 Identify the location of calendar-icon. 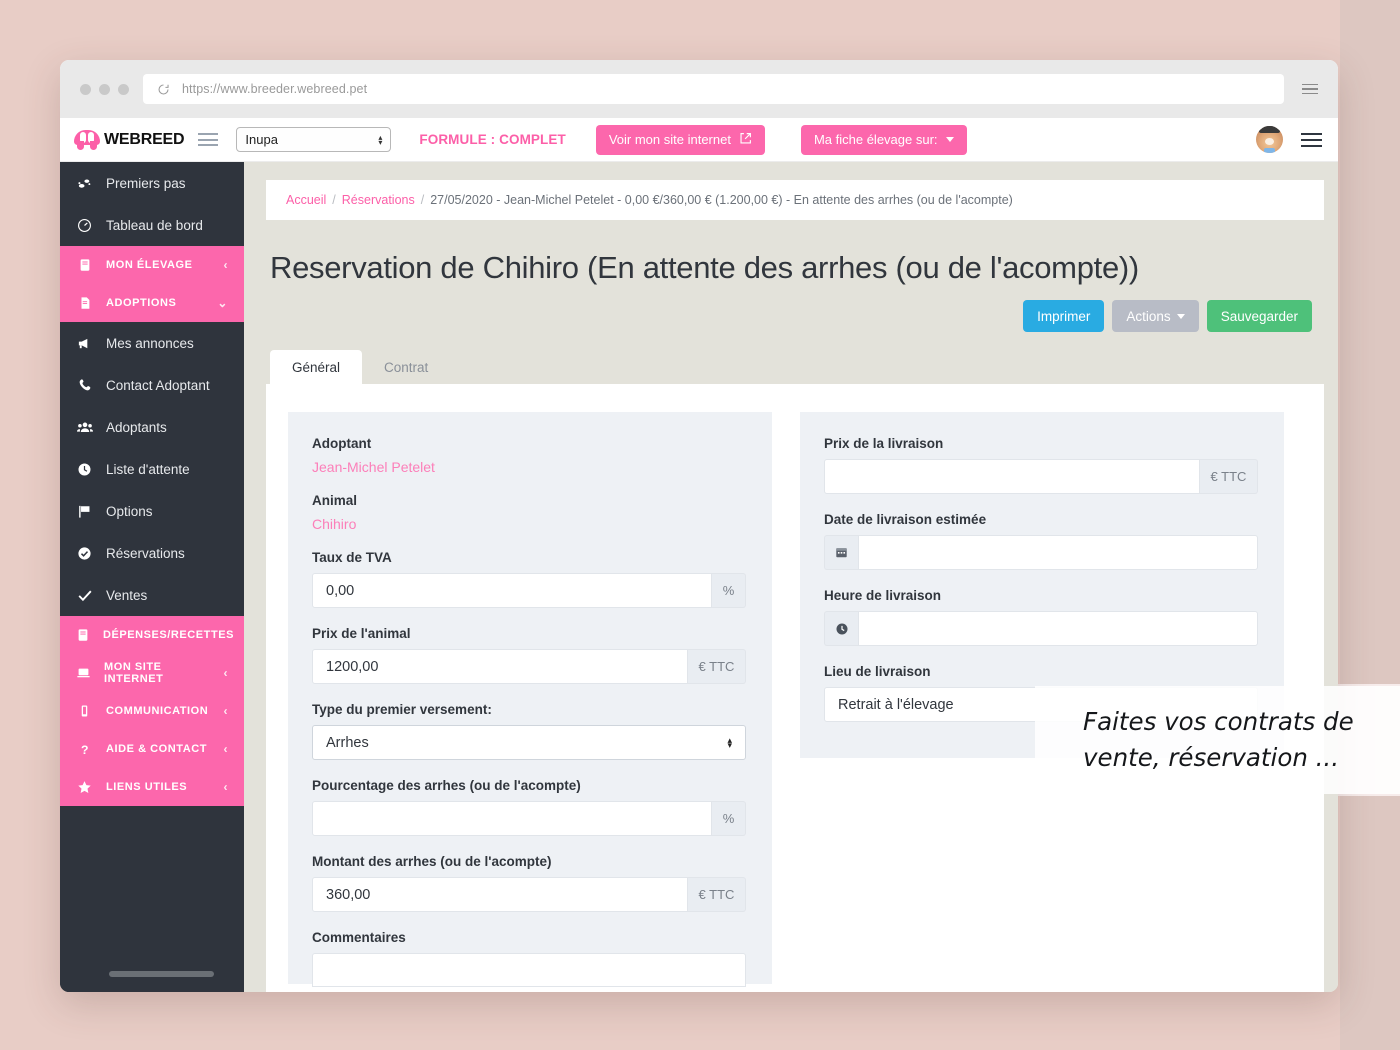
(841, 552).